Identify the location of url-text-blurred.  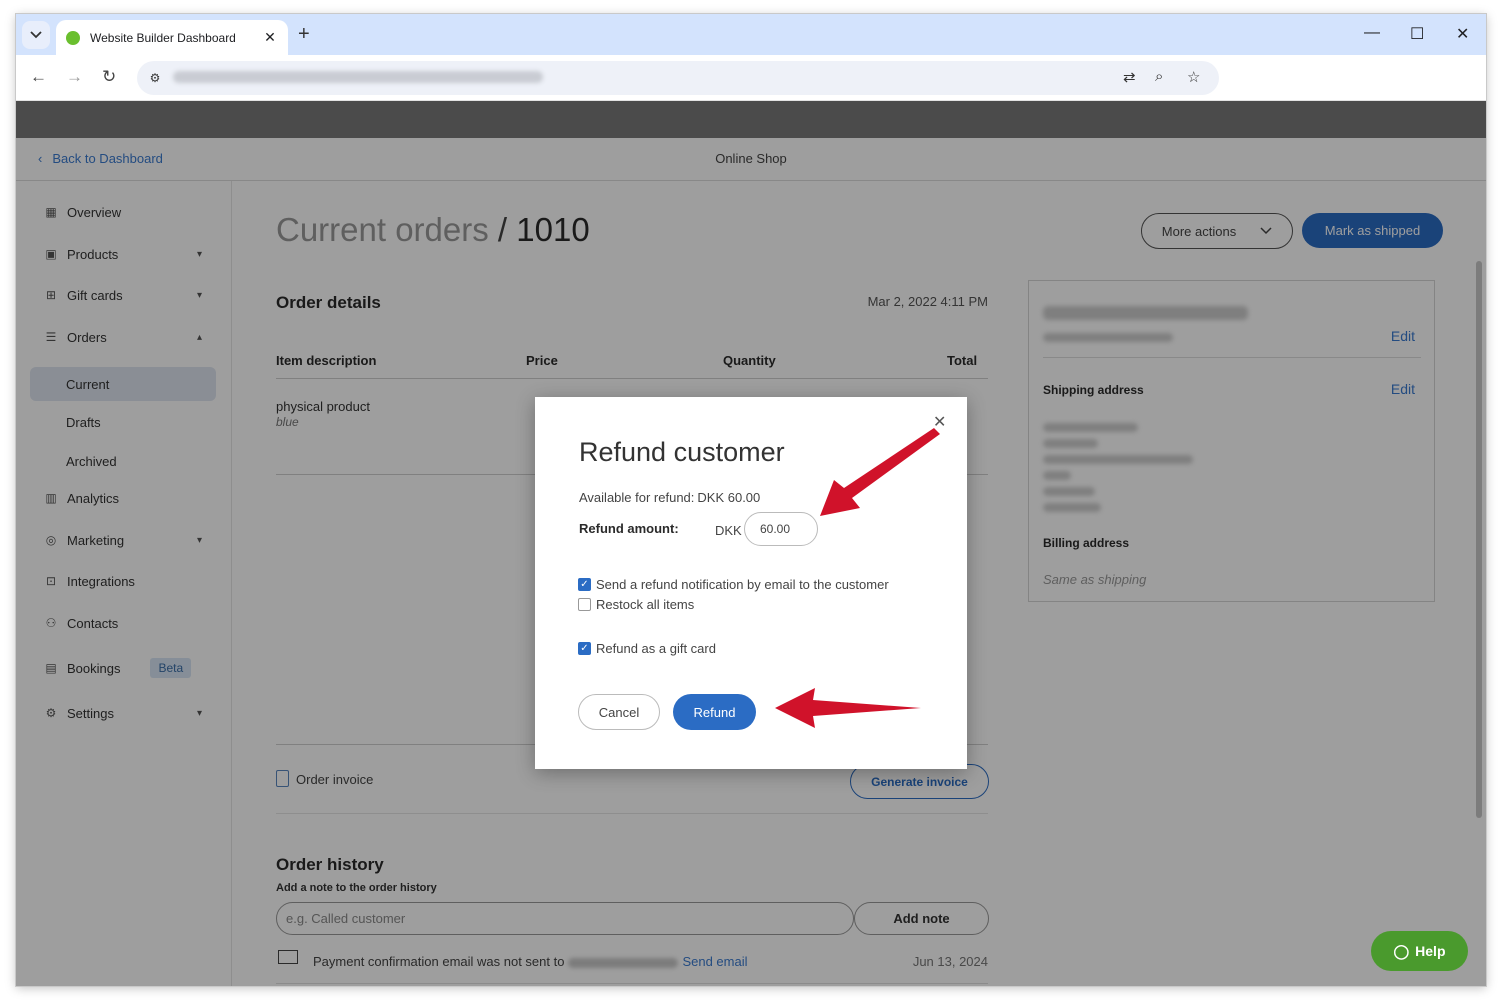
(358, 77).